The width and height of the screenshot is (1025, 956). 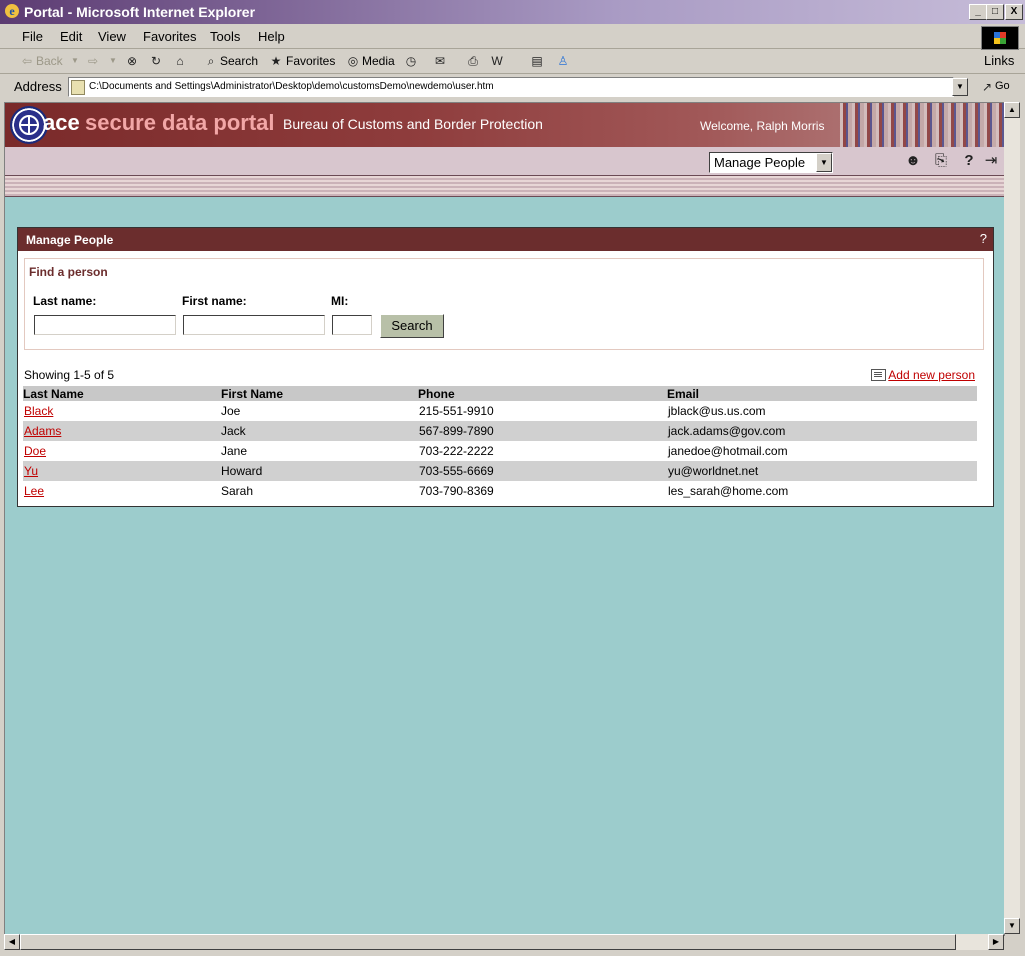 What do you see at coordinates (239, 61) in the screenshot?
I see `search-toolbar-button: Search` at bounding box center [239, 61].